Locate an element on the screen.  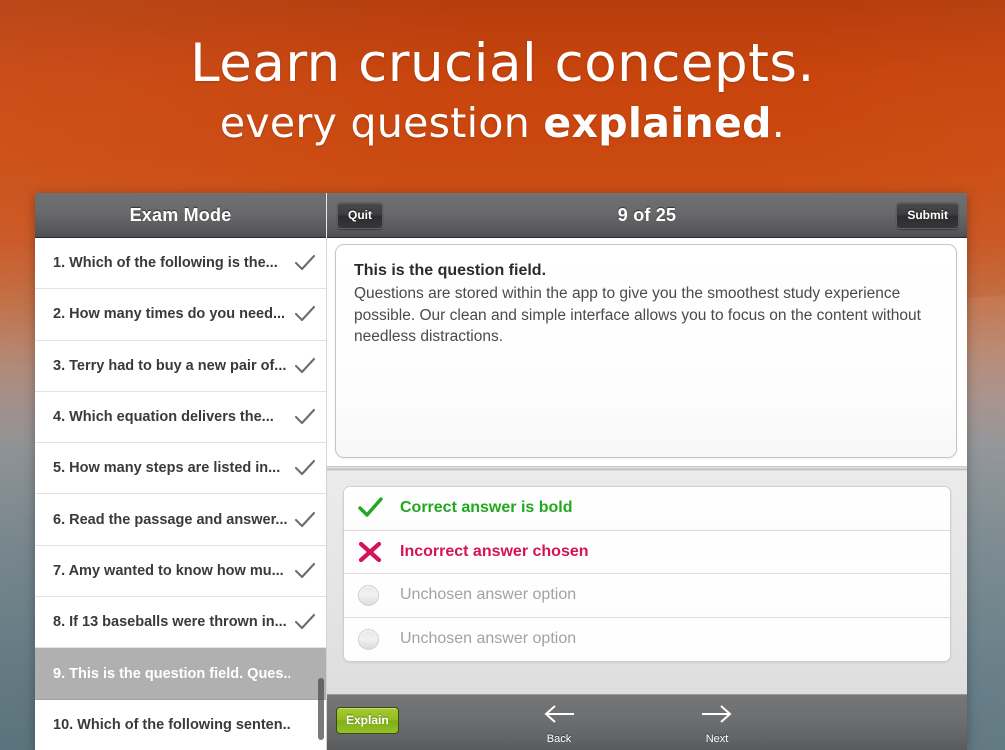
next-button: Next is located at coordinates (717, 723).